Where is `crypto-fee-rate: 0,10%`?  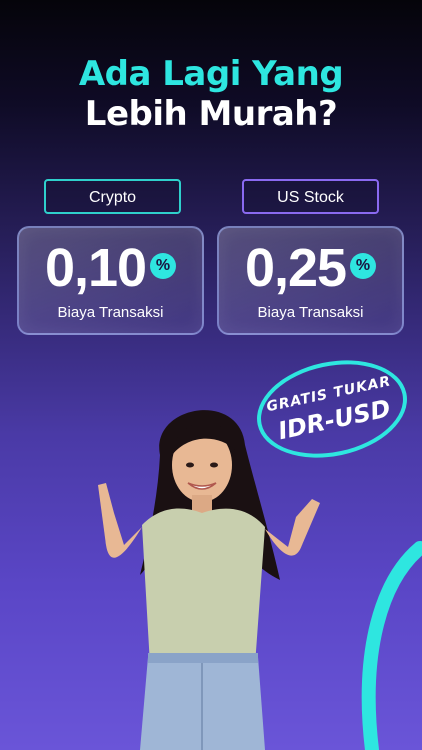
crypto-fee-rate: 0,10% is located at coordinates (110, 268).